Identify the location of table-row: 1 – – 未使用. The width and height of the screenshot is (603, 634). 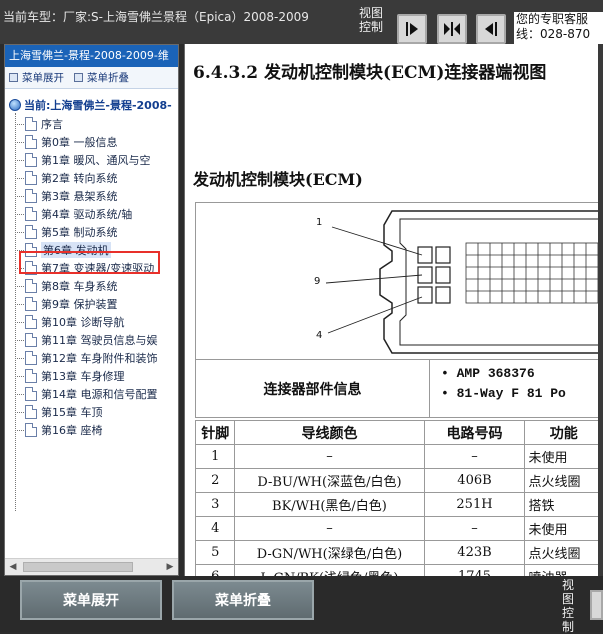
(398, 456).